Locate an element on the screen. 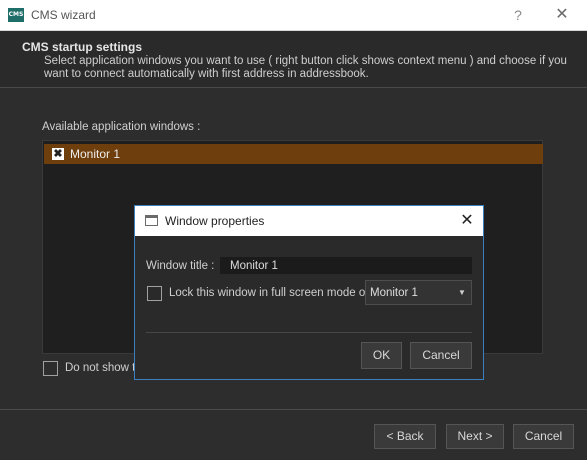 This screenshot has width=587, height=460. window-icon is located at coordinates (151, 220).